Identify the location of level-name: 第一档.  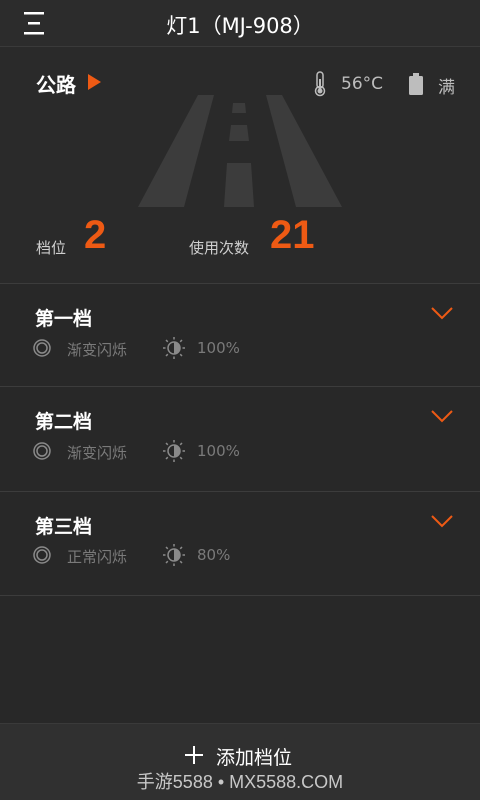
(64, 319).